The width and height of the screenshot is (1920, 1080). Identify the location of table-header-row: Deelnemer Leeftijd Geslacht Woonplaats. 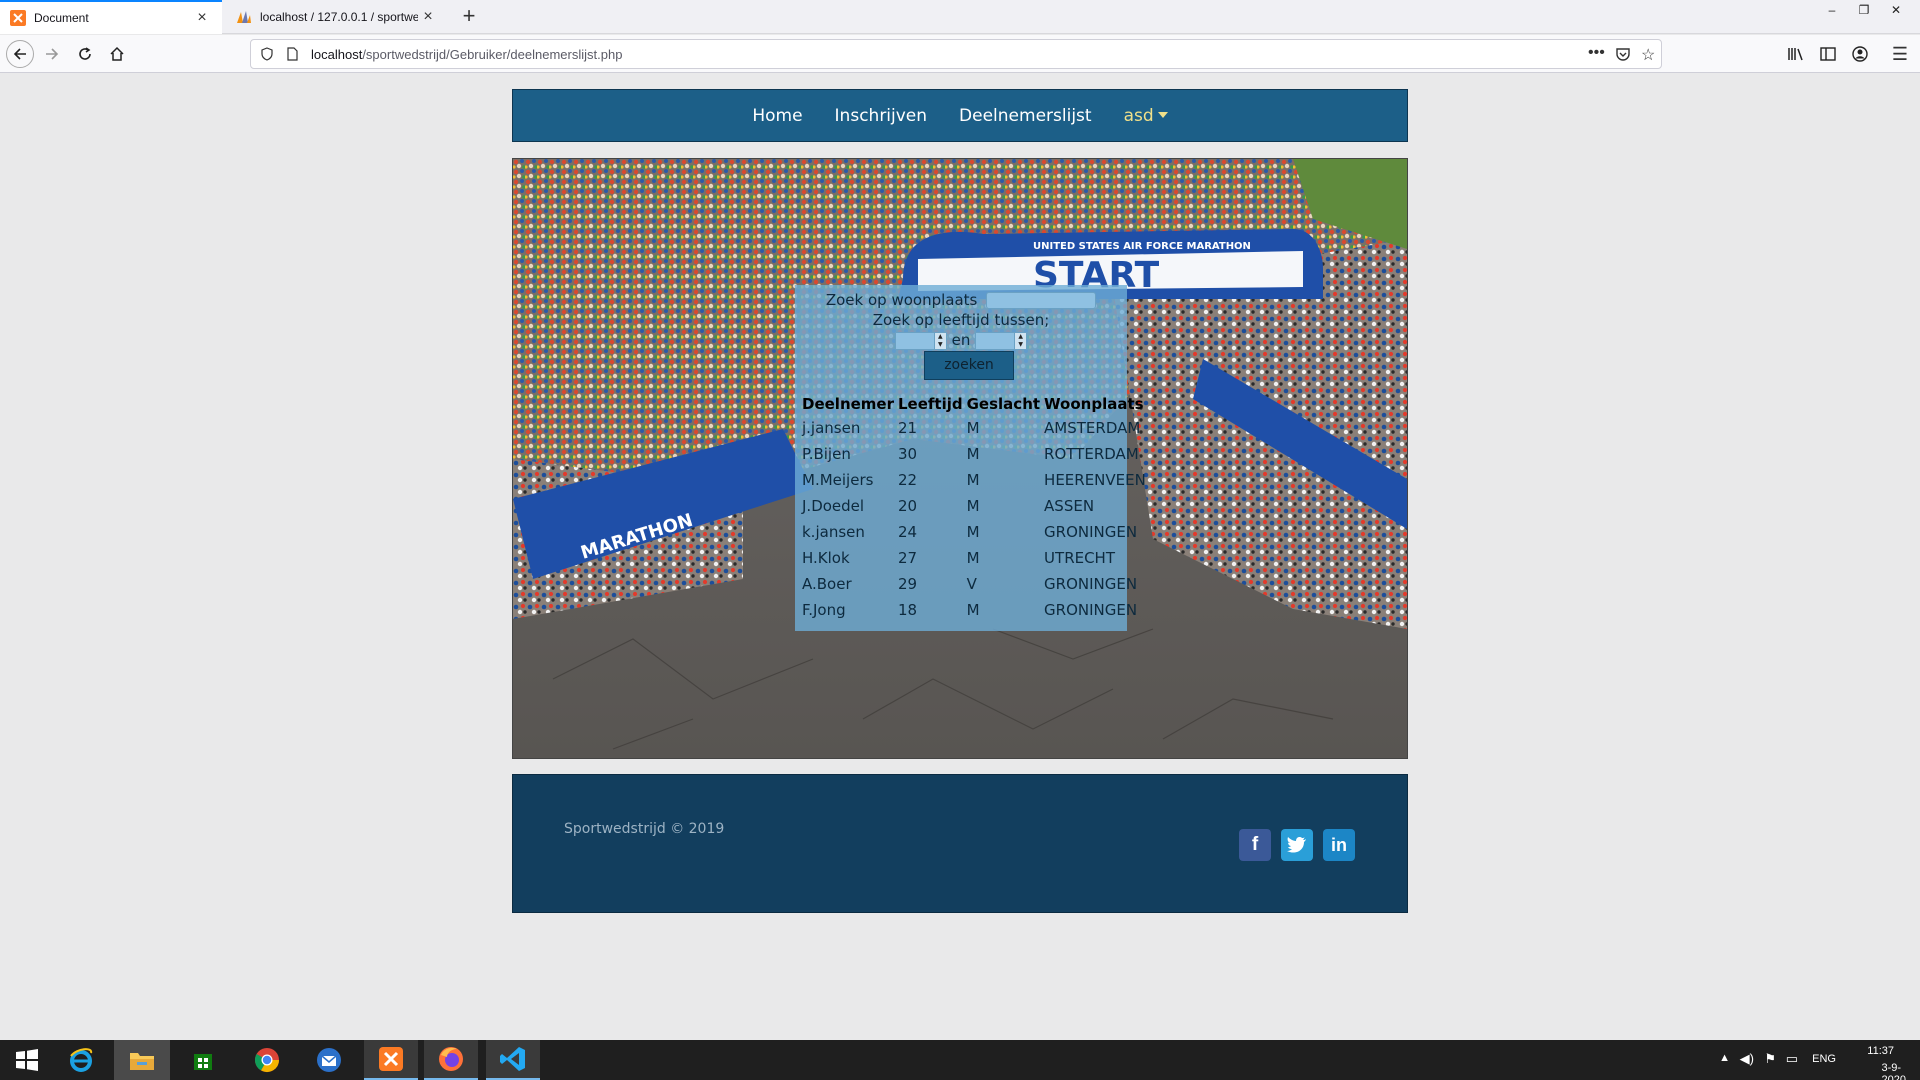
(975, 404).